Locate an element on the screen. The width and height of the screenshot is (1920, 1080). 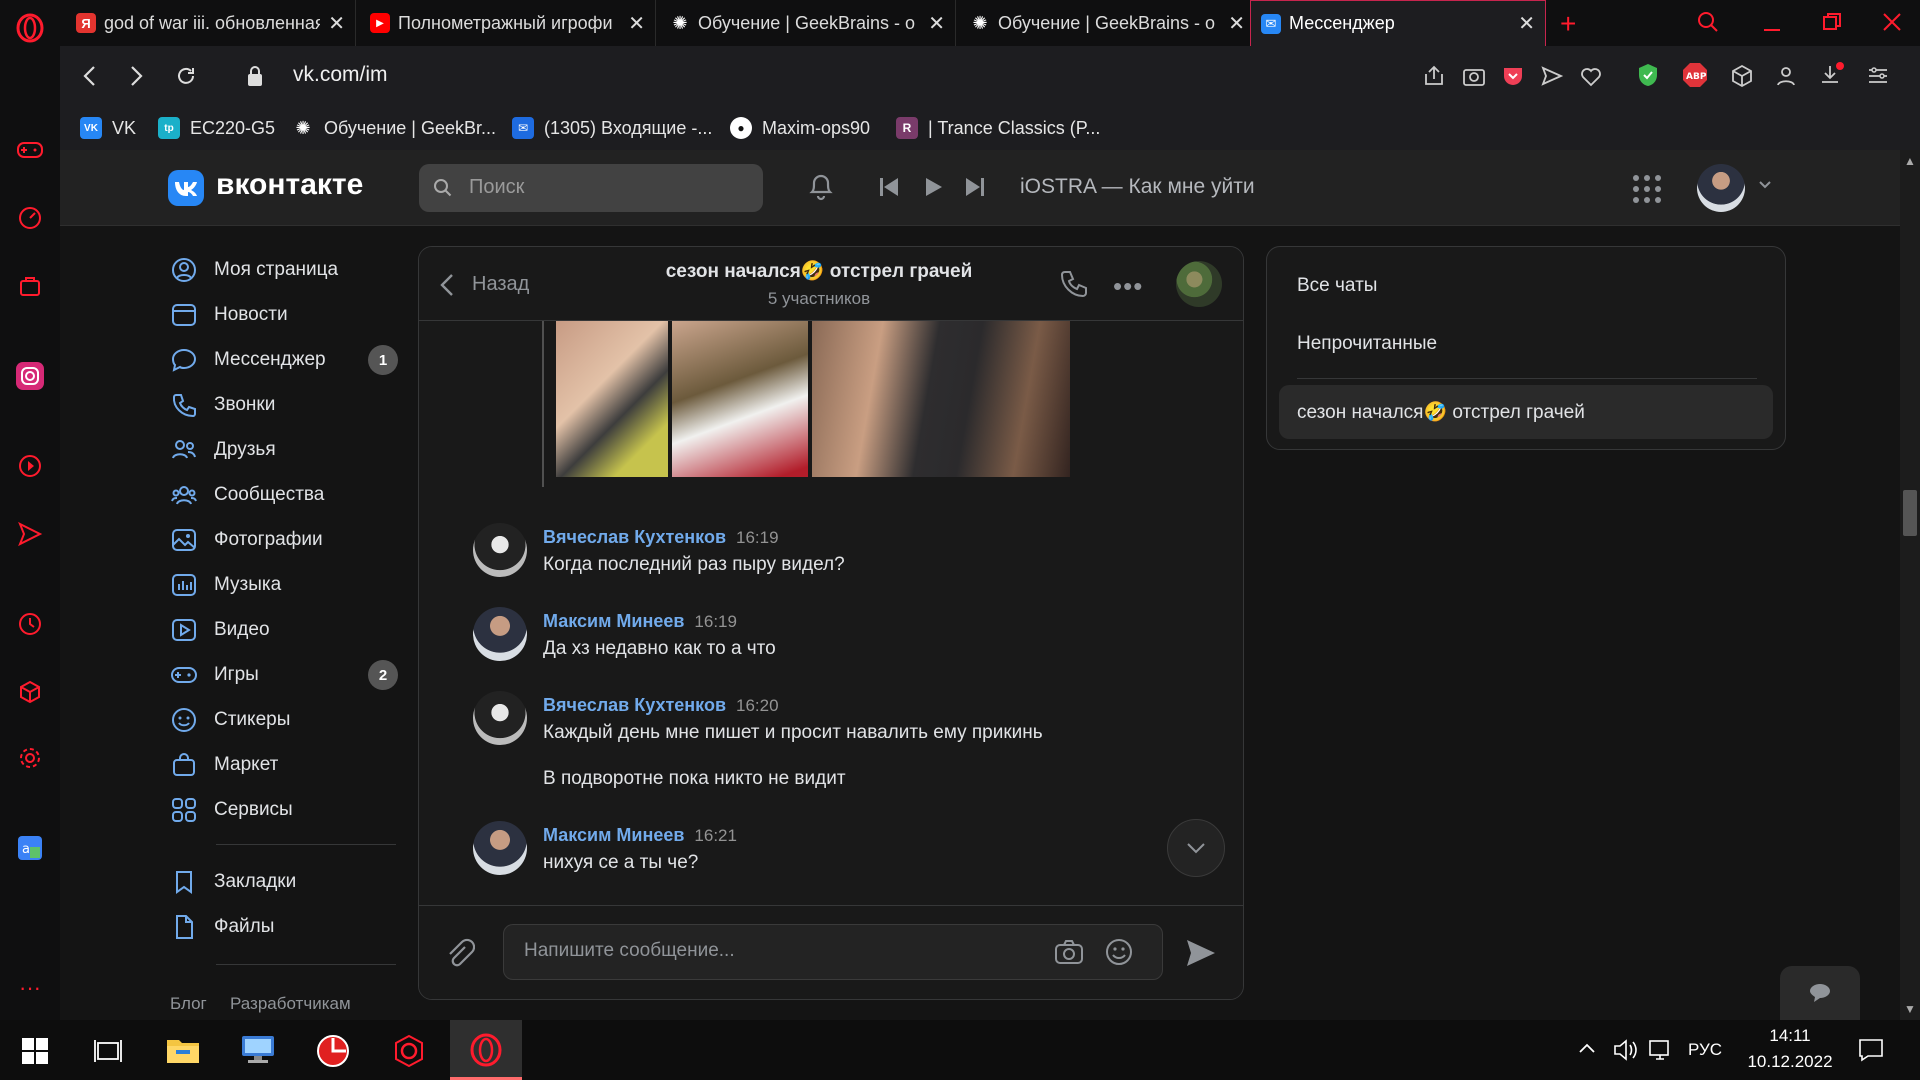
profile-icon is located at coordinates (1786, 76).